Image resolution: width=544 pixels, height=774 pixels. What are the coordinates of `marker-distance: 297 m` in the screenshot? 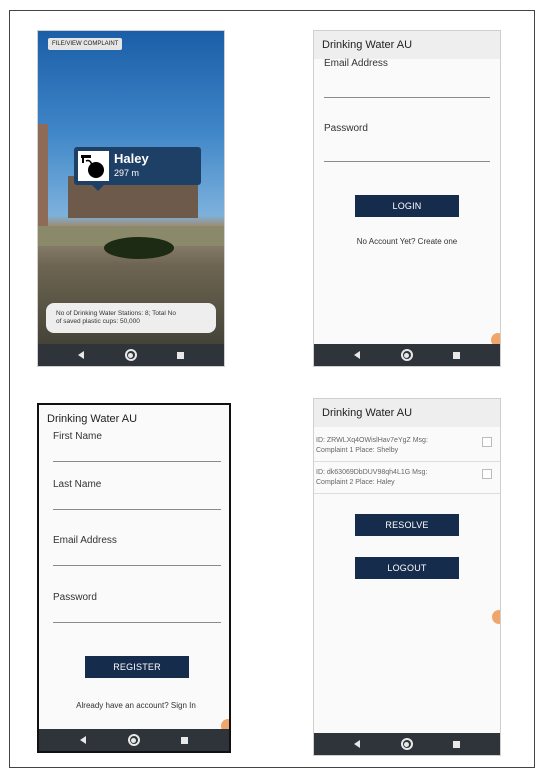 It's located at (127, 173).